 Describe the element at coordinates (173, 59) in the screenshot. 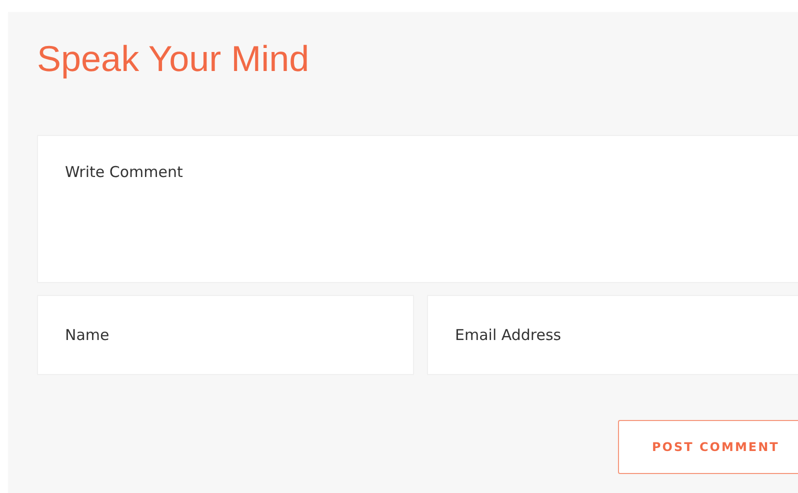

I see `section-title: Speak Your Mind` at that location.